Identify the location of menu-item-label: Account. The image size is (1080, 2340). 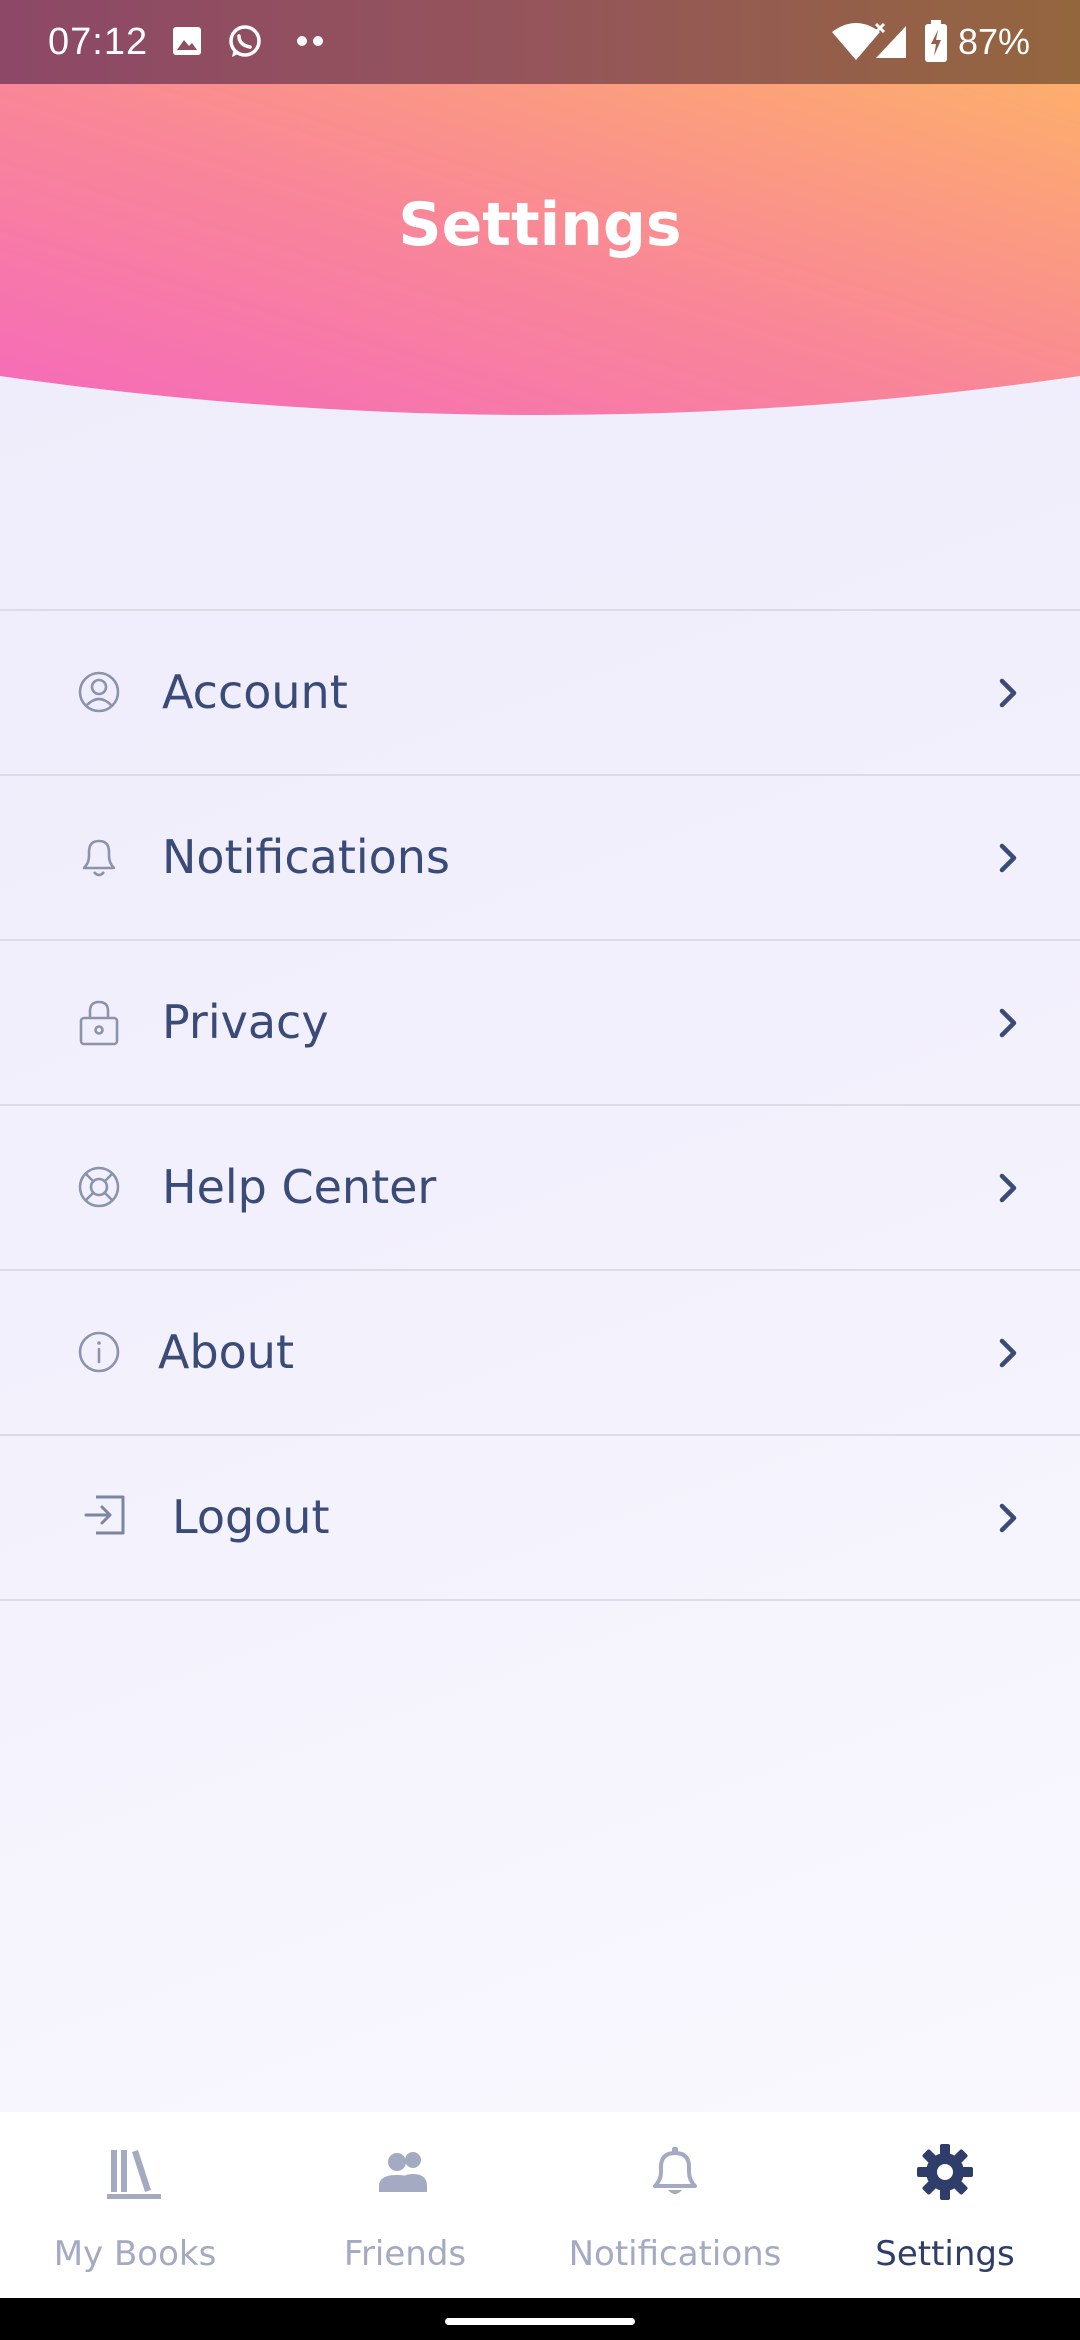
(255, 692).